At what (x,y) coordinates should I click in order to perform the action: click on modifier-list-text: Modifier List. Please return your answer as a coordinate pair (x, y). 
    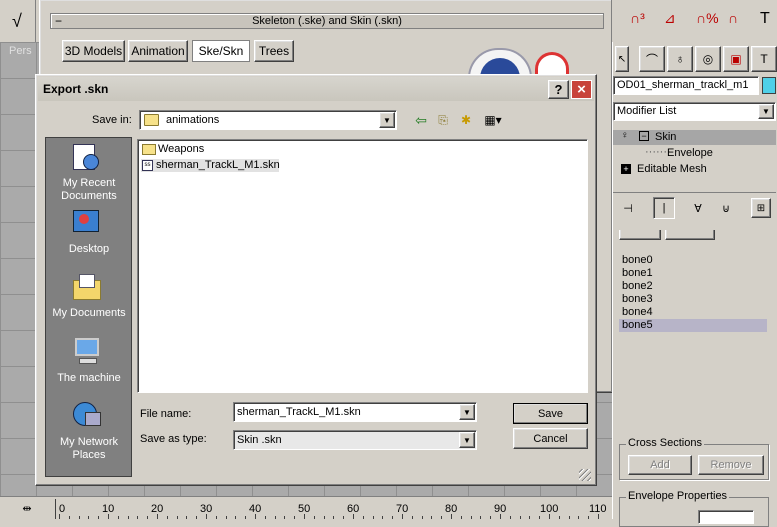
    Looking at the image, I should click on (647, 111).